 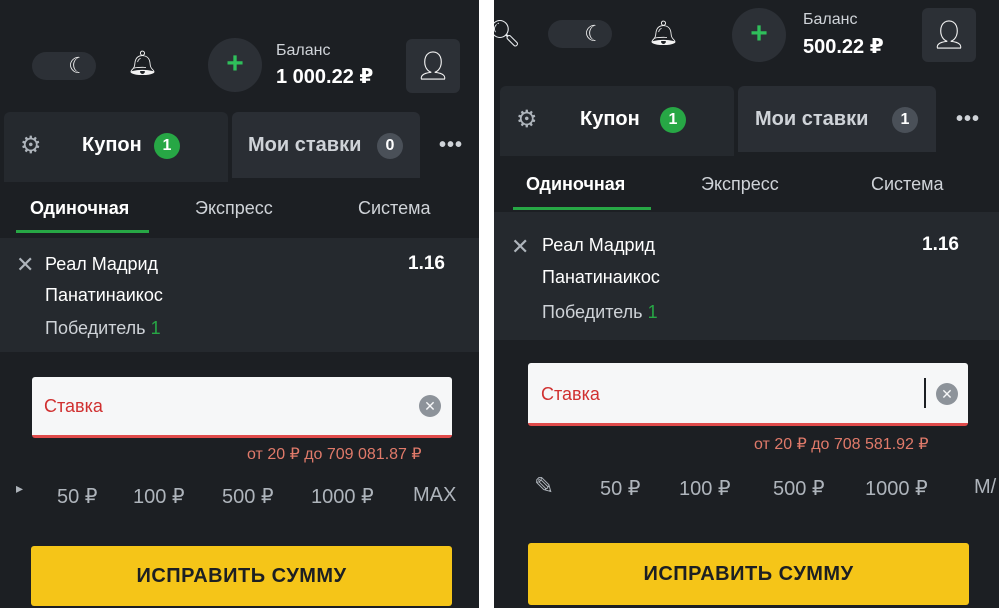 I want to click on text-caret, so click(x=925, y=393).